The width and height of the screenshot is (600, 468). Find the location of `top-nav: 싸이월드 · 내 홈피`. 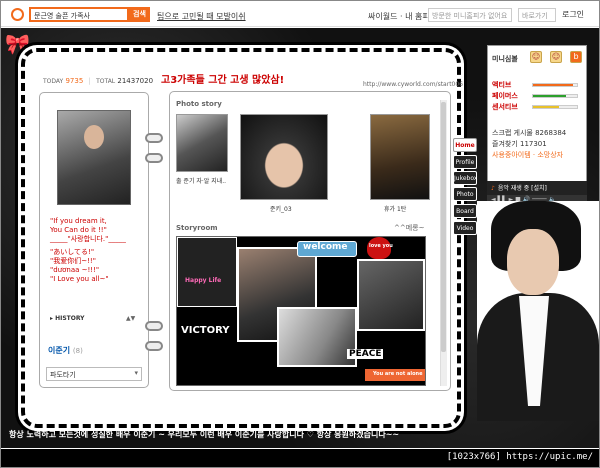

top-nav: 싸이월드 · 내 홈피 is located at coordinates (399, 16).